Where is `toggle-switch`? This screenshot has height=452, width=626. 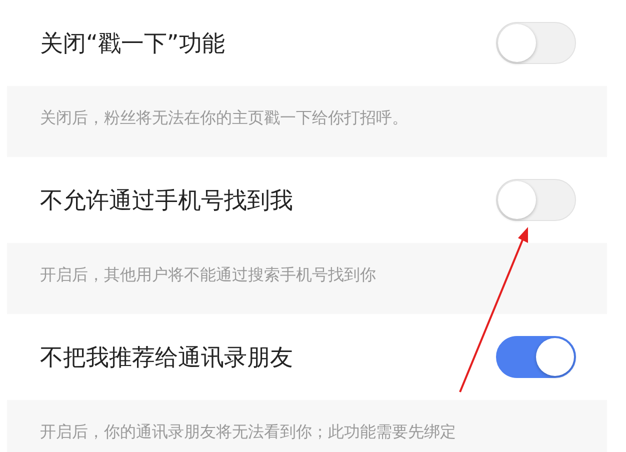
toggle-switch is located at coordinates (536, 357).